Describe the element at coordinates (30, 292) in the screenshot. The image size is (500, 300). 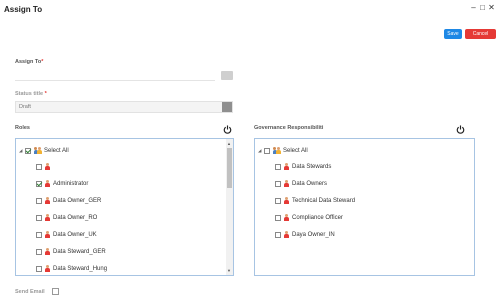
I see `send-email-label: Send Email` at that location.